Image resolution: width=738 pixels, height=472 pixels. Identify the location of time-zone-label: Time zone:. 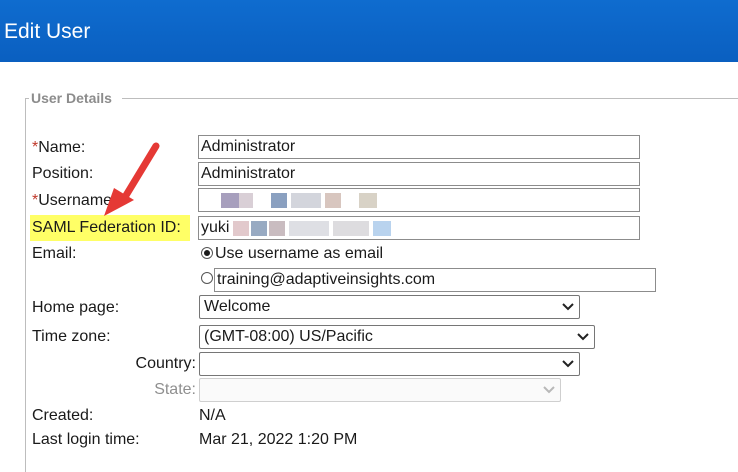
(71, 336).